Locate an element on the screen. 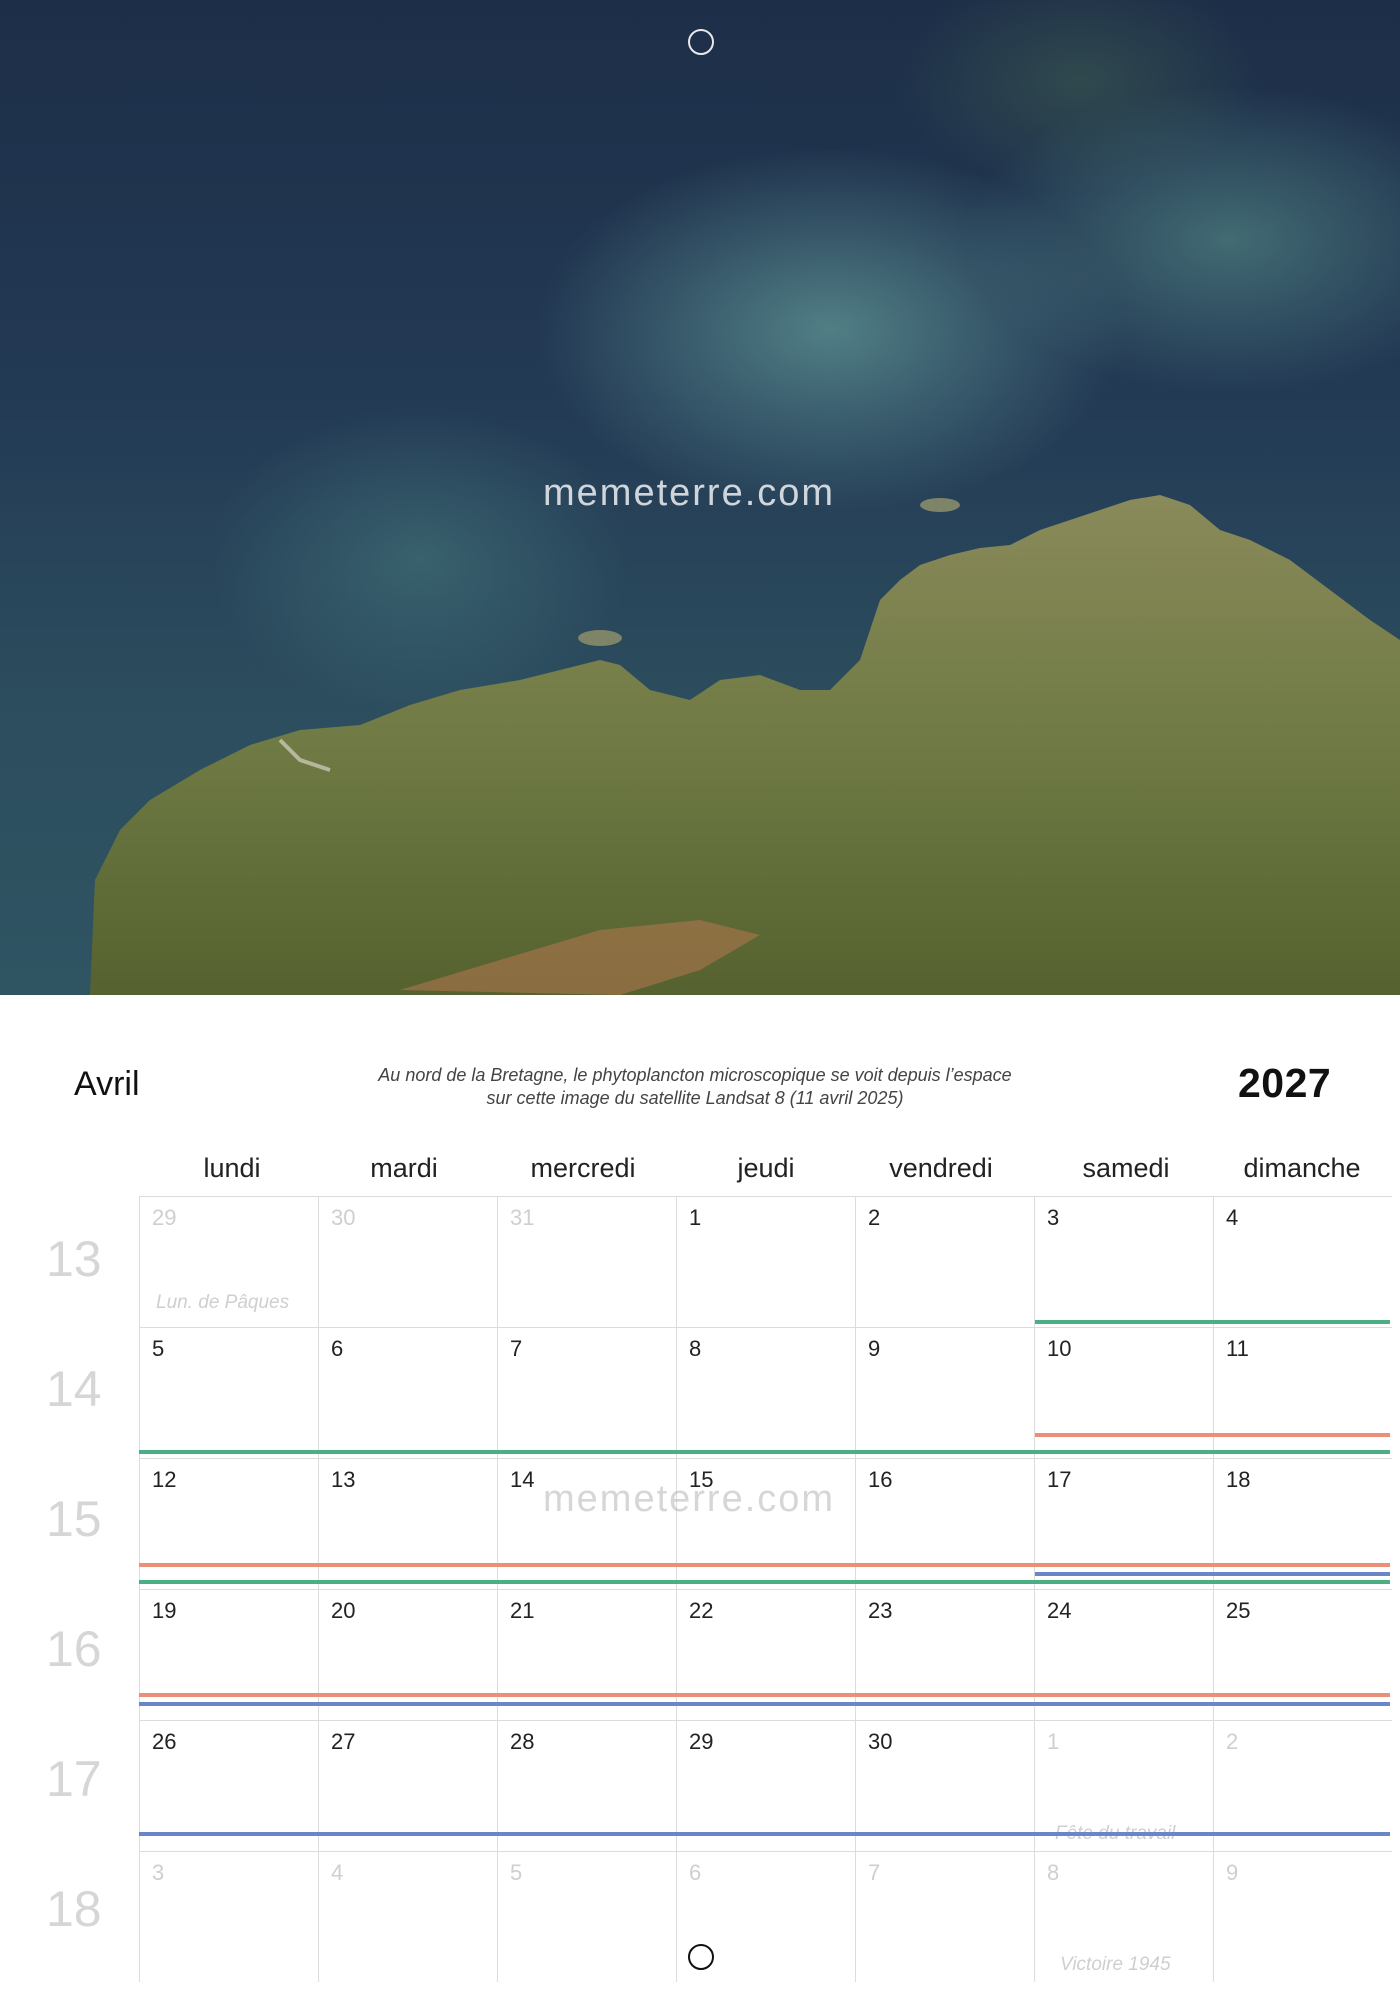  month-title: Avril is located at coordinates (107, 1084).